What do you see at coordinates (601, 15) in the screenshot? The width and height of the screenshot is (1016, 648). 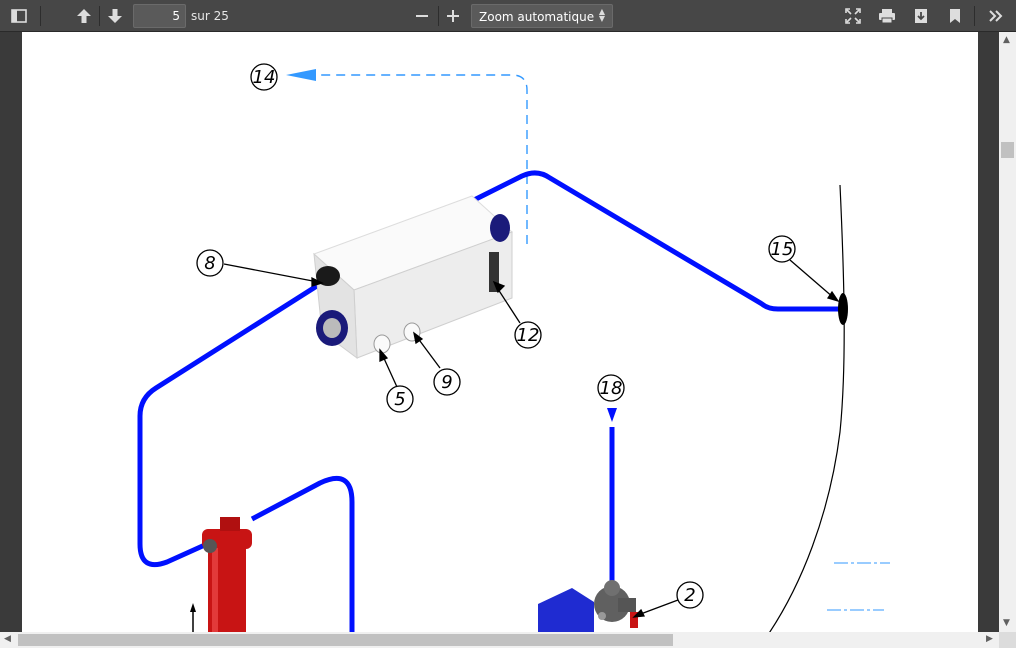 I see `chevron-updown-icon: ▲ ▼` at bounding box center [601, 15].